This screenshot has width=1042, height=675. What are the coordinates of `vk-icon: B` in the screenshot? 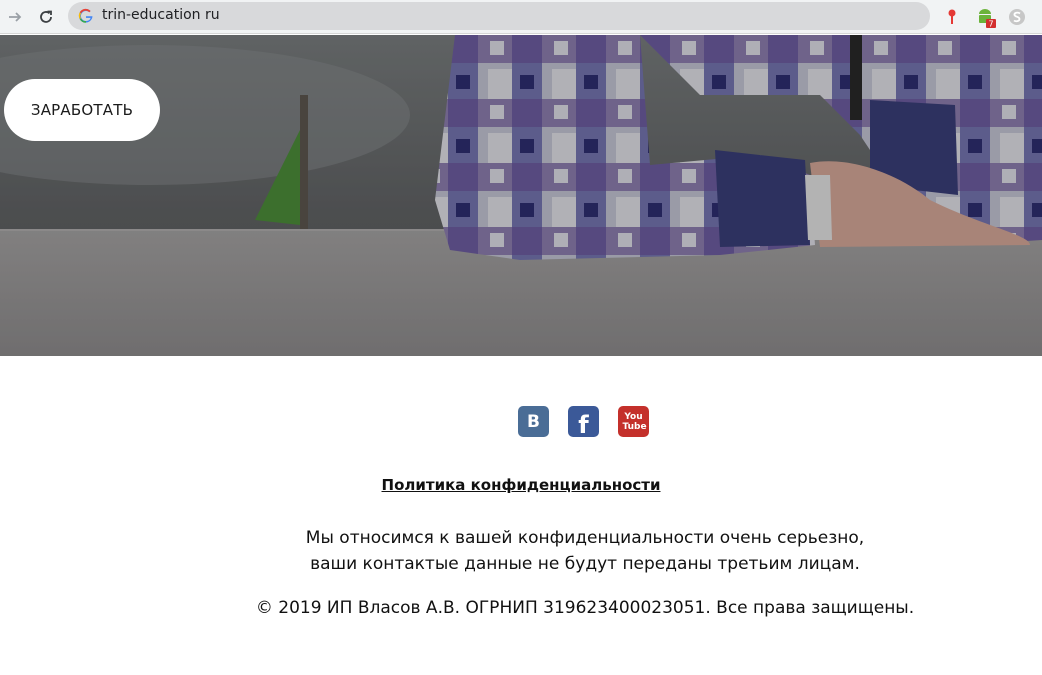 It's located at (533, 421).